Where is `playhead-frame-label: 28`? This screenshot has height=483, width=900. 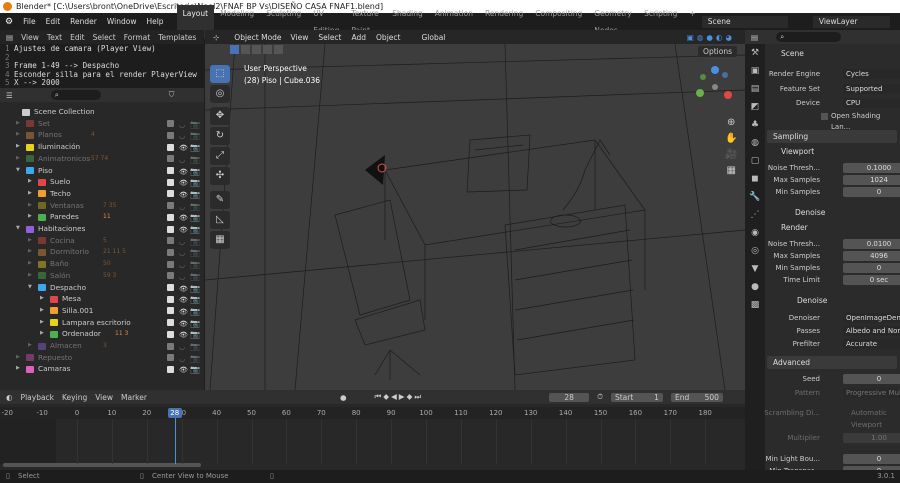 playhead-frame-label: 28 is located at coordinates (174, 413).